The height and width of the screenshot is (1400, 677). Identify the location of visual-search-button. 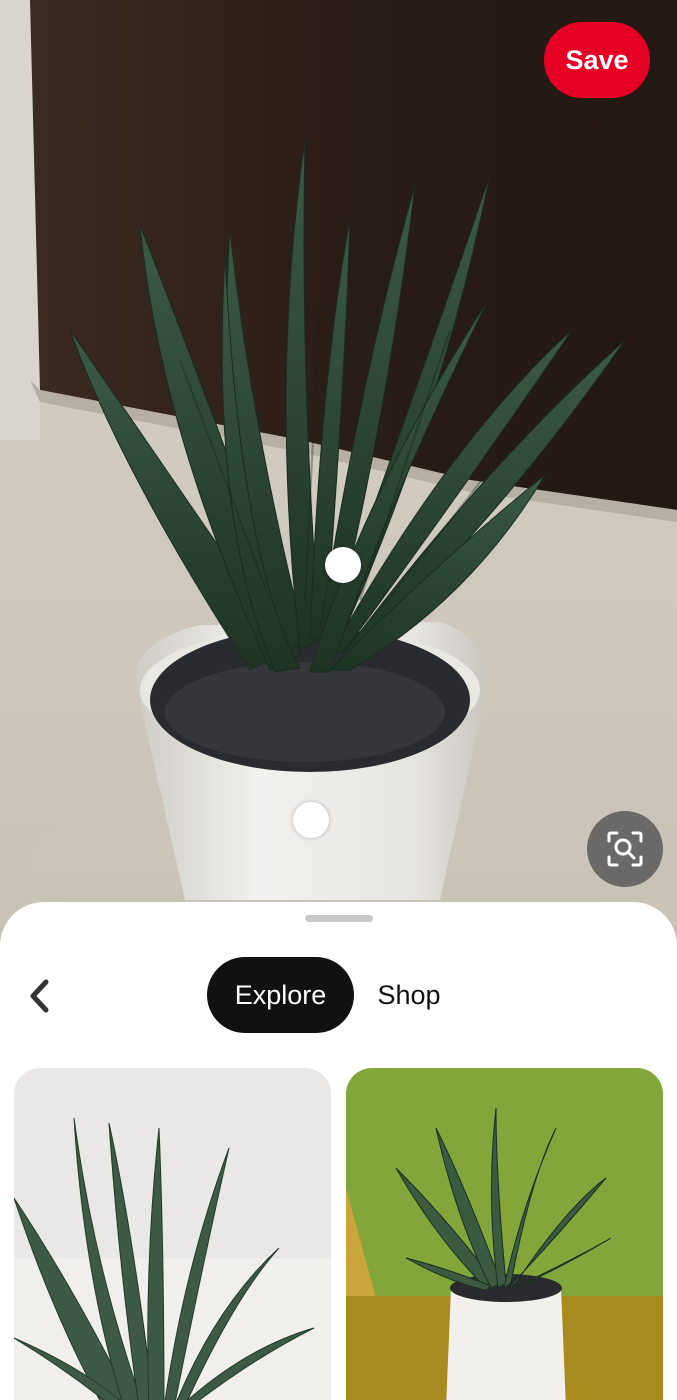
(625, 849).